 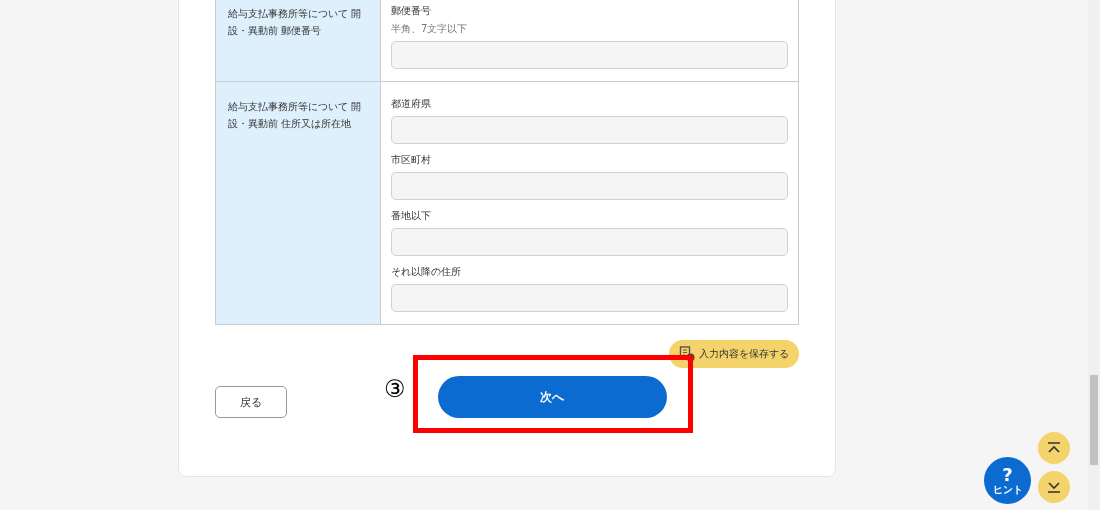 What do you see at coordinates (430, 29) in the screenshot?
I see `field-hint: 半角、7文字以下` at bounding box center [430, 29].